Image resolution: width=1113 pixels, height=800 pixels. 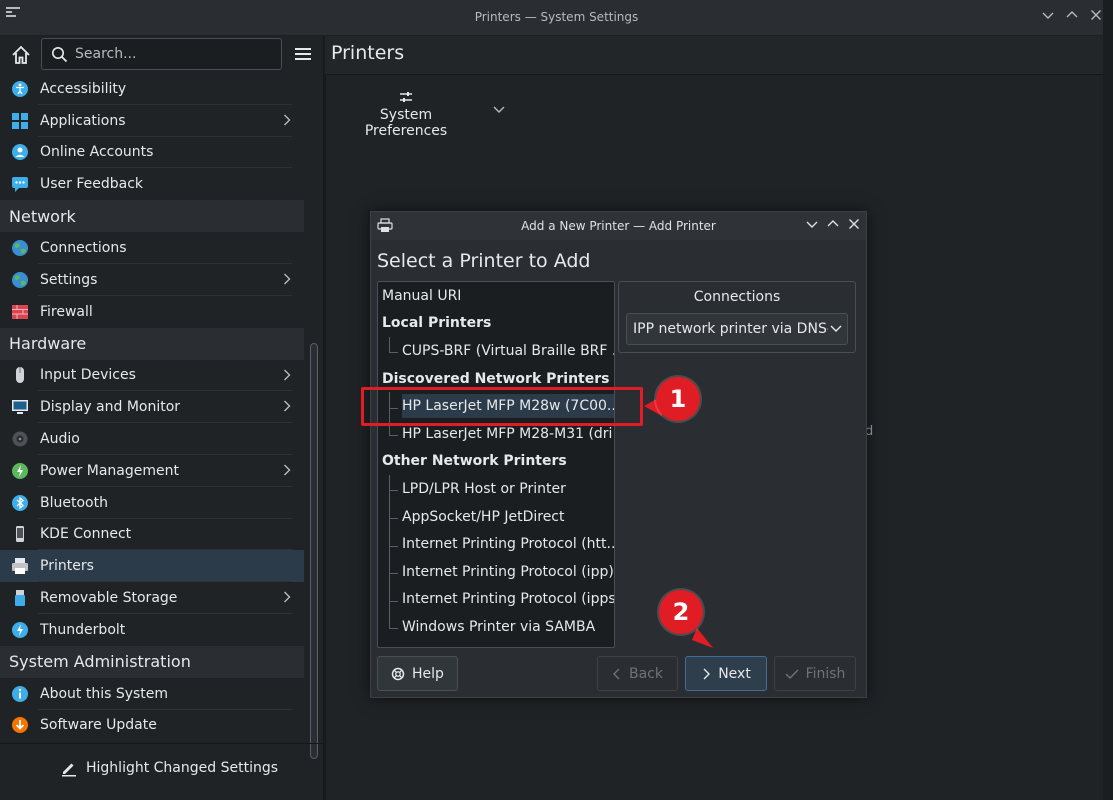 I want to click on sidebar-category-network: Network, so click(x=152, y=216).